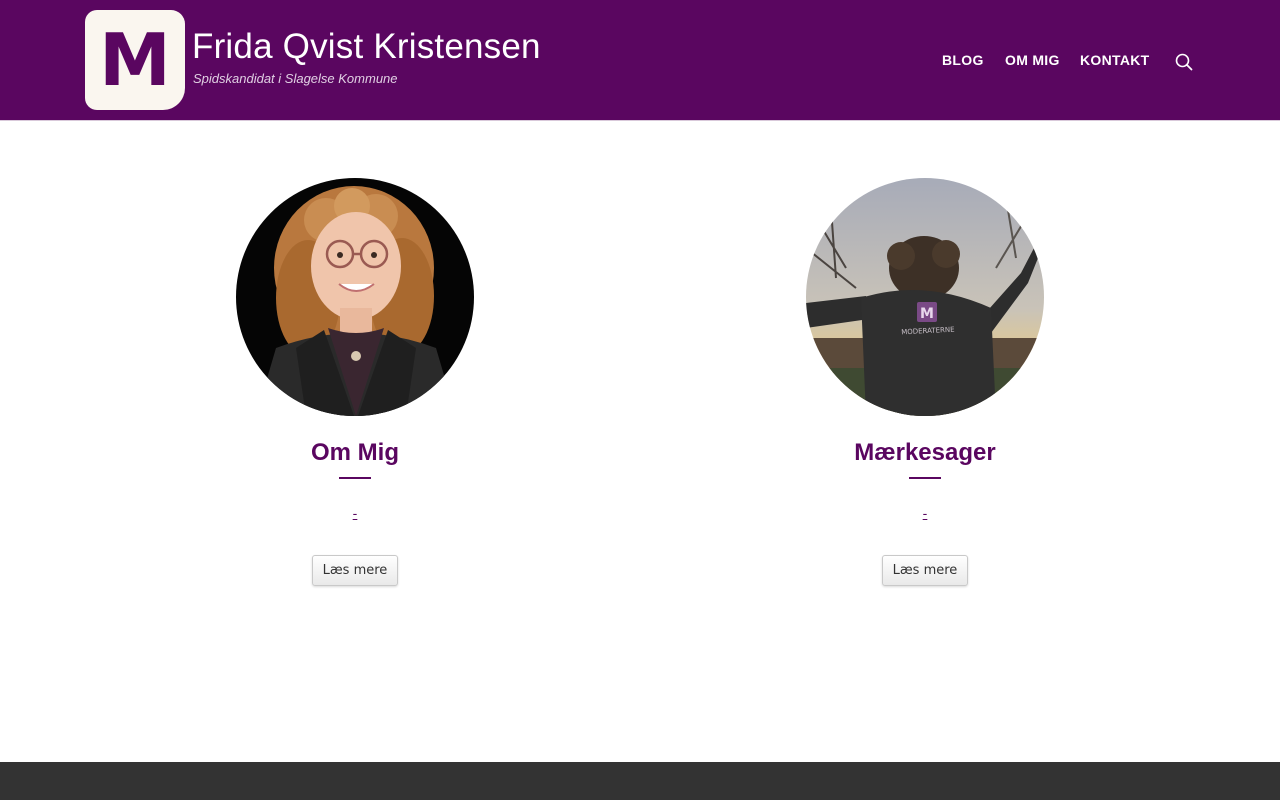  I want to click on search-icon, so click(1184, 62).